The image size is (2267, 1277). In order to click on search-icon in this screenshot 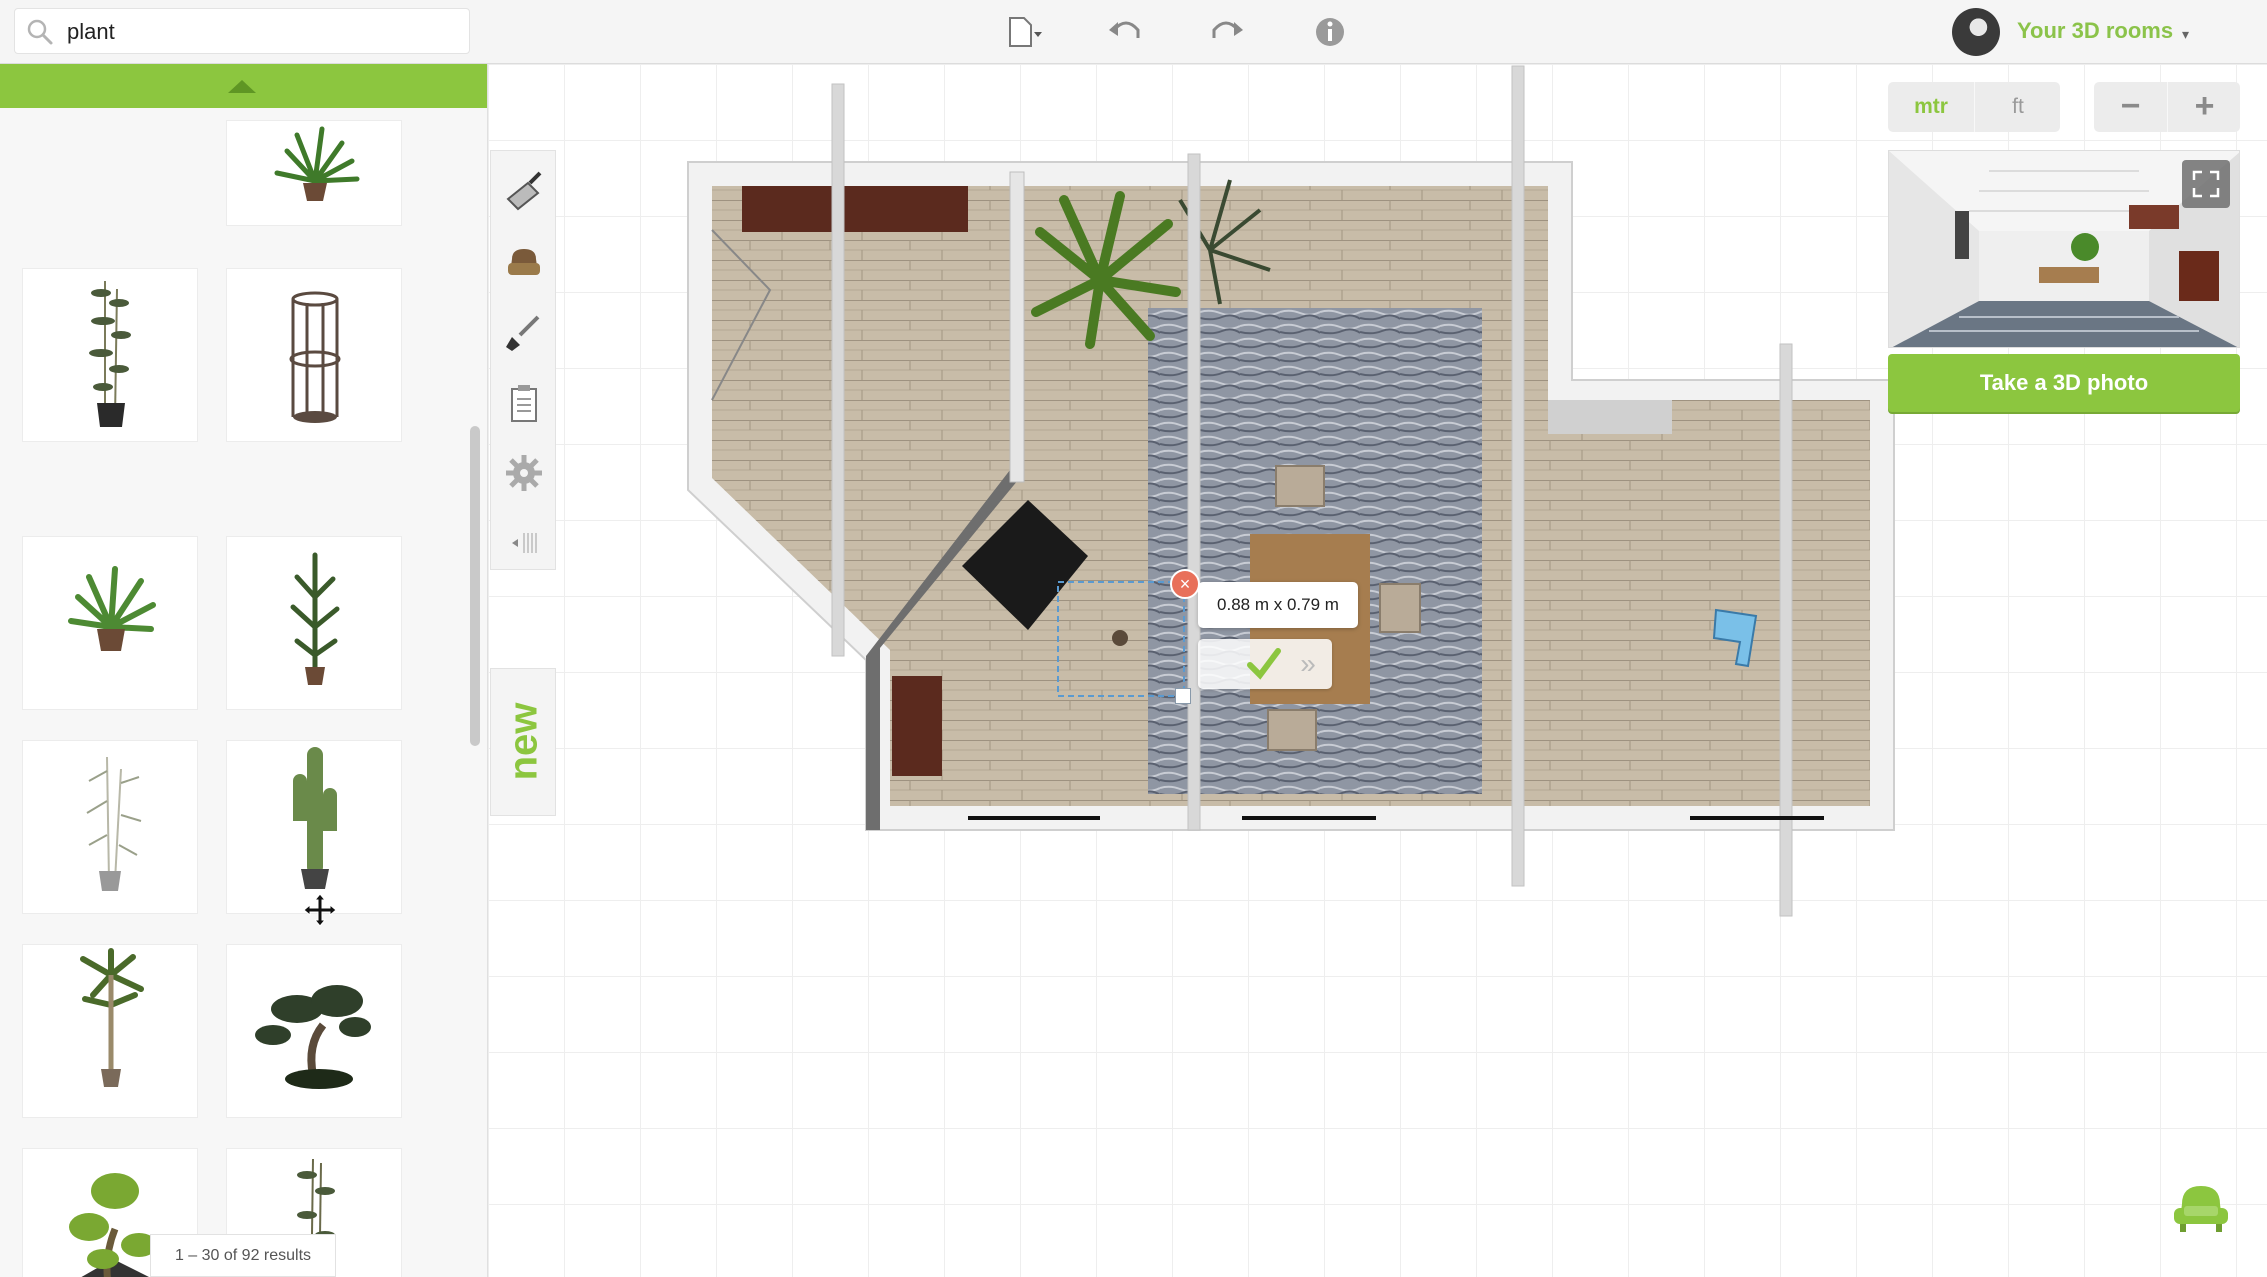, I will do `click(40, 32)`.